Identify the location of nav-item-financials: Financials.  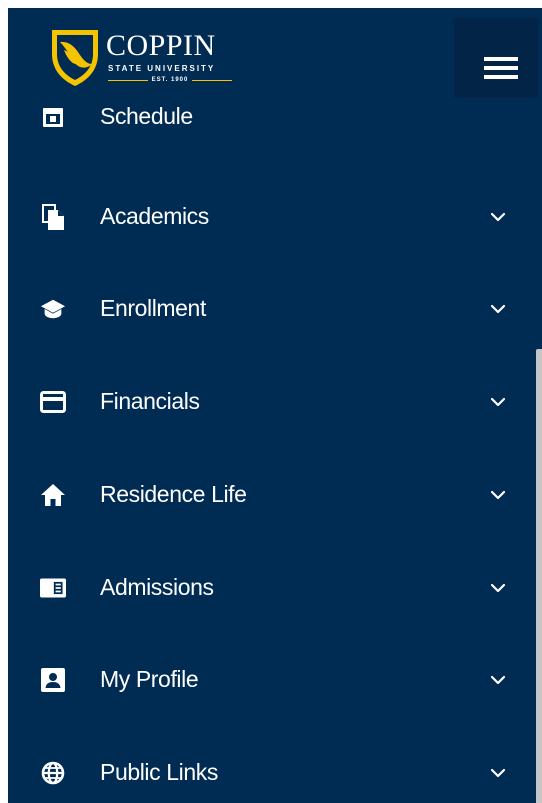
(271, 401).